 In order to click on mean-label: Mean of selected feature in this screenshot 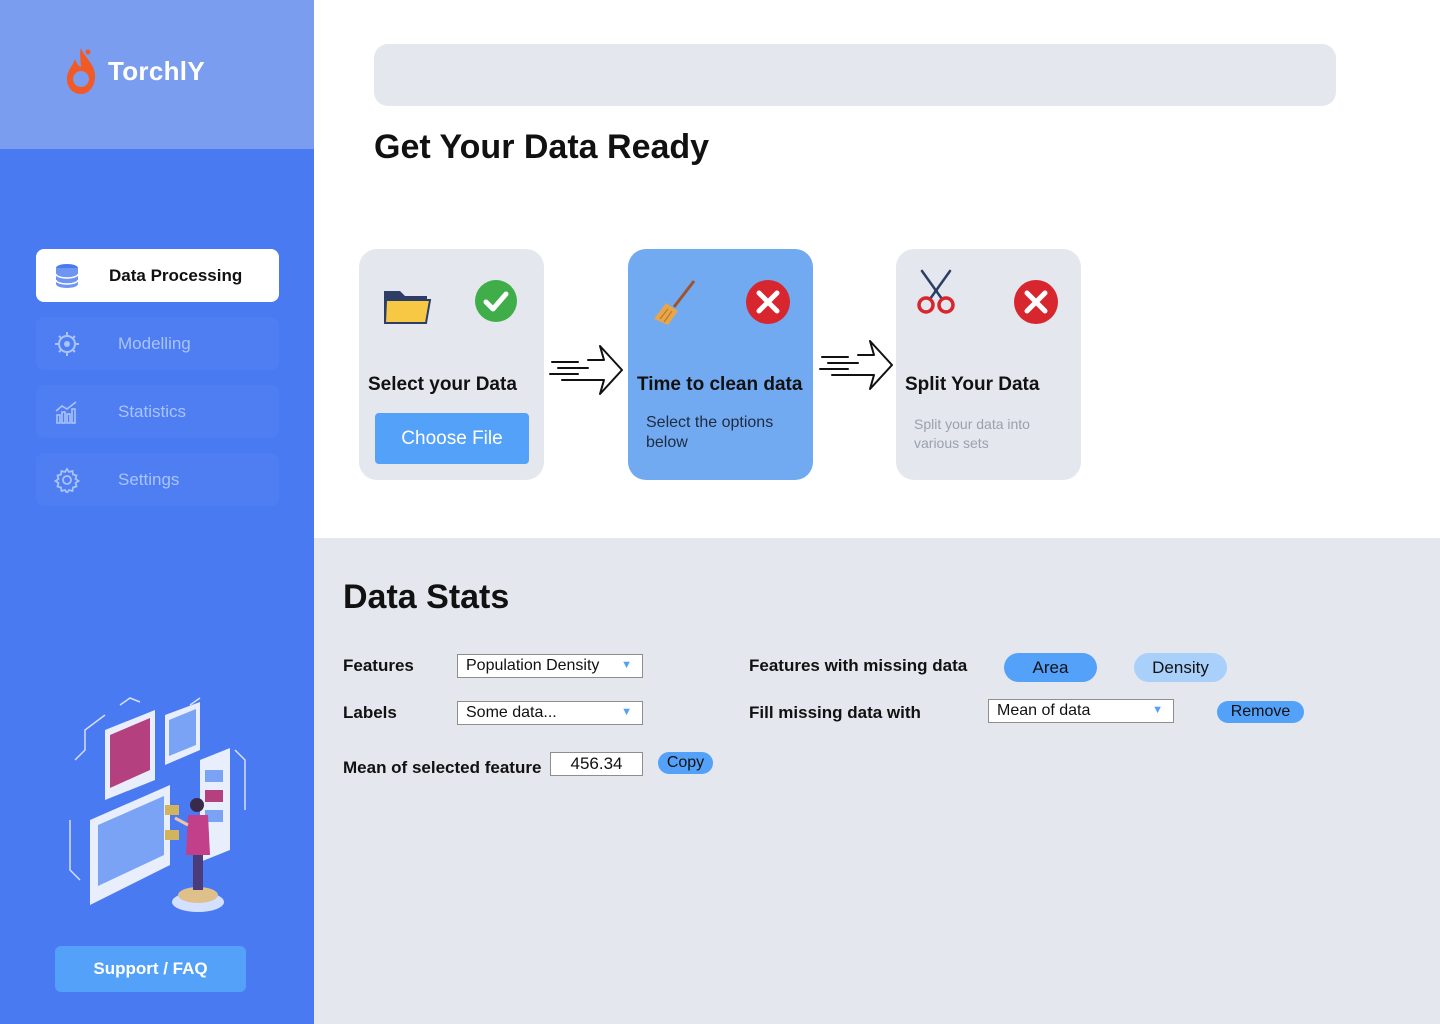, I will do `click(442, 767)`.